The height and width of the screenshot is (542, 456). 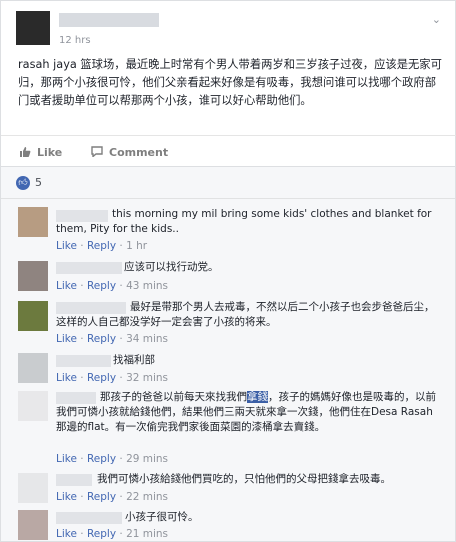 What do you see at coordinates (147, 286) in the screenshot?
I see `comment-time: 43 mins` at bounding box center [147, 286].